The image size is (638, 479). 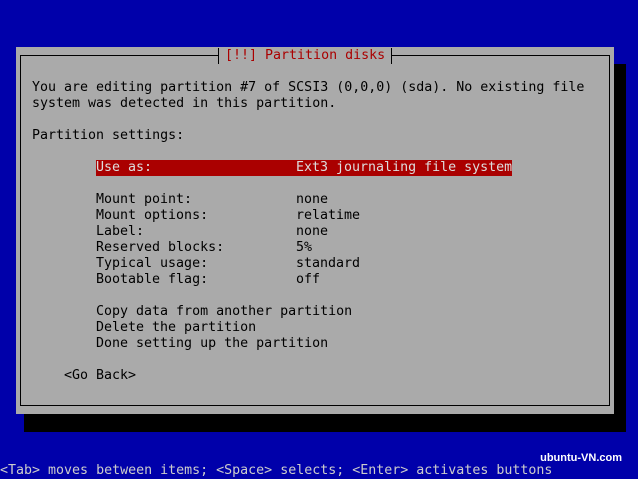 I want to click on setting-label: Reserved blocks:, so click(x=160, y=247).